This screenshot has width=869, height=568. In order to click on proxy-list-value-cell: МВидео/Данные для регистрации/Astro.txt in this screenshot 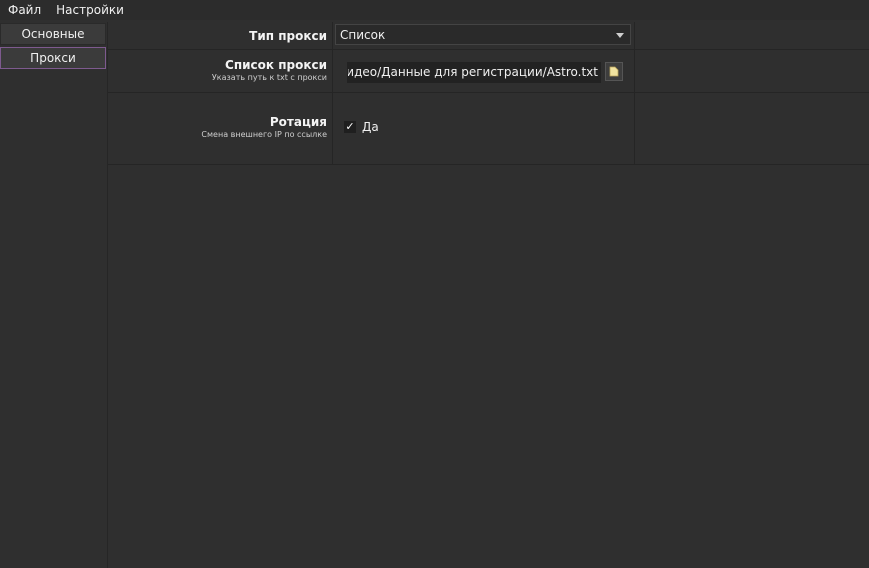, I will do `click(484, 71)`.